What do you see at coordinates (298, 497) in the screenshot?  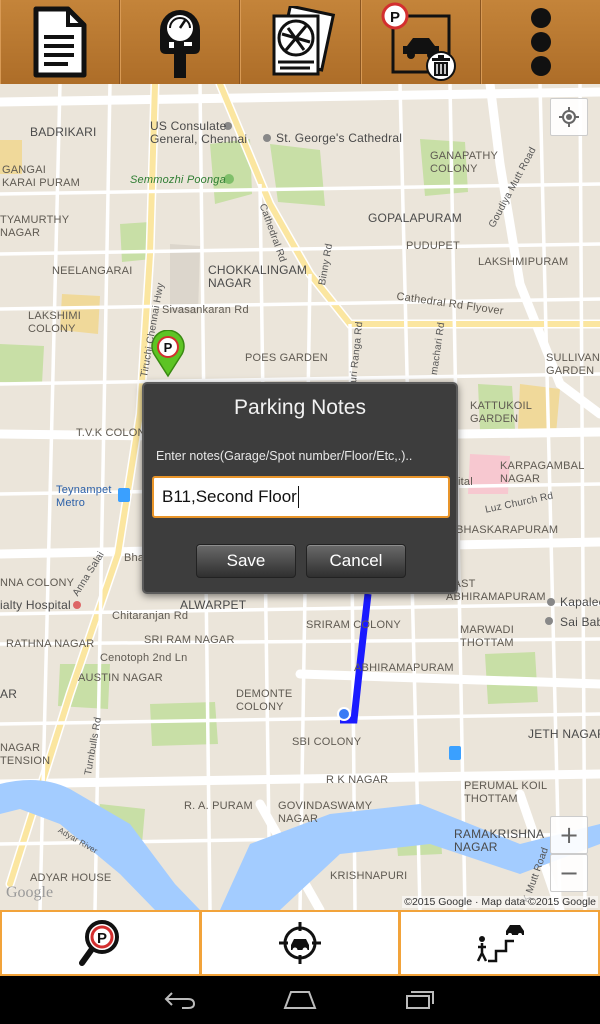 I see `text-caret` at bounding box center [298, 497].